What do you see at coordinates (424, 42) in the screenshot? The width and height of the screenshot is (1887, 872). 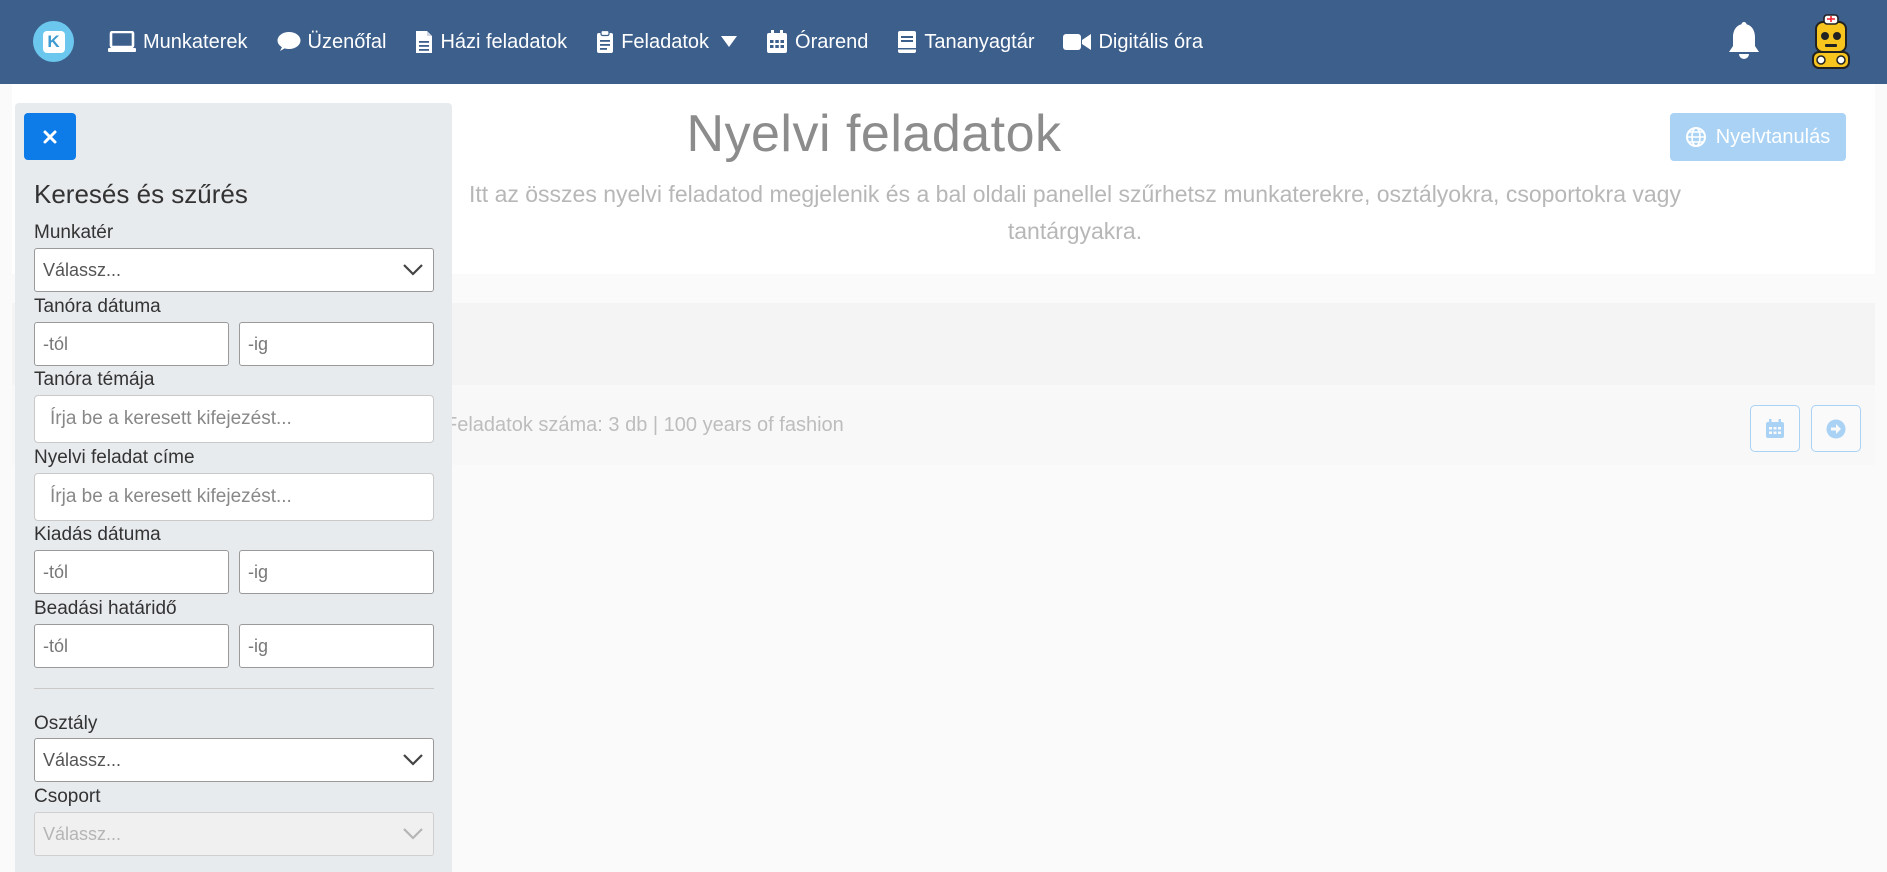 I see `file-icon` at bounding box center [424, 42].